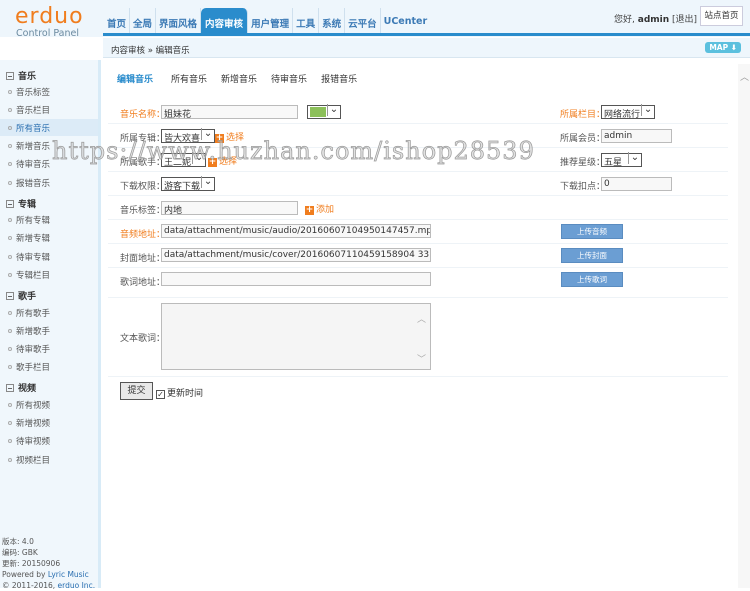 The width and height of the screenshot is (750, 591). What do you see at coordinates (636, 184) in the screenshot?
I see `download-points-input: 0` at bounding box center [636, 184].